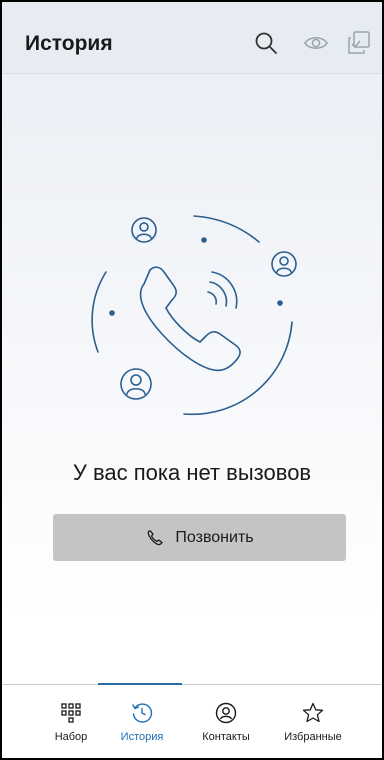 Image resolution: width=384 pixels, height=760 pixels. Describe the element at coordinates (238, 368) in the screenshot. I see `arc-right` at that location.